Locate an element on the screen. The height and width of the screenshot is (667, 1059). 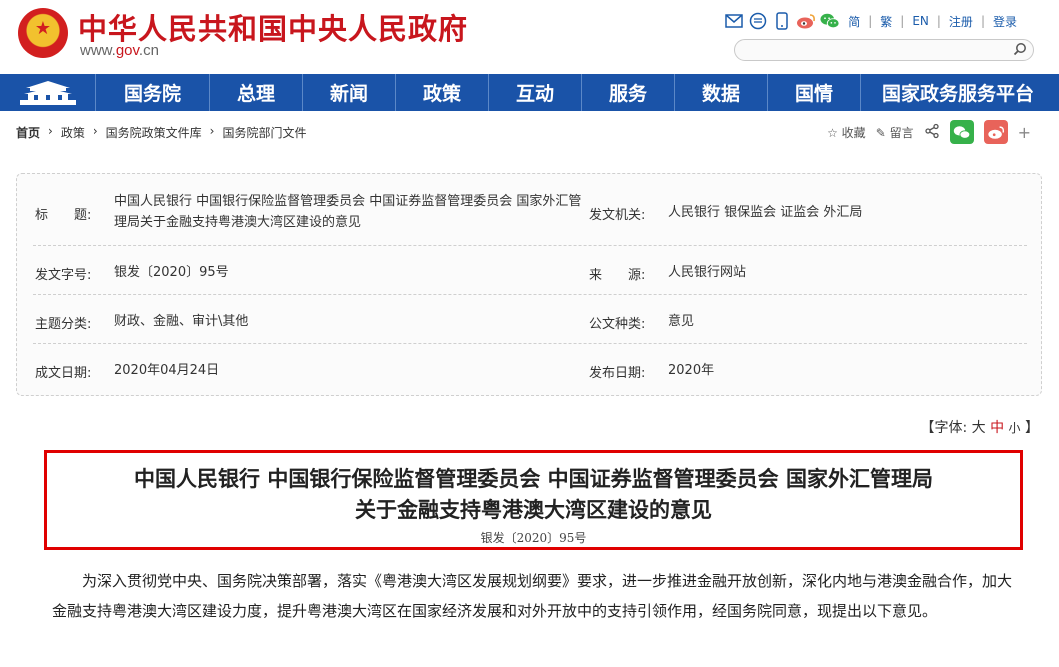
docno-label: 发文字号: is located at coordinates (63, 275).